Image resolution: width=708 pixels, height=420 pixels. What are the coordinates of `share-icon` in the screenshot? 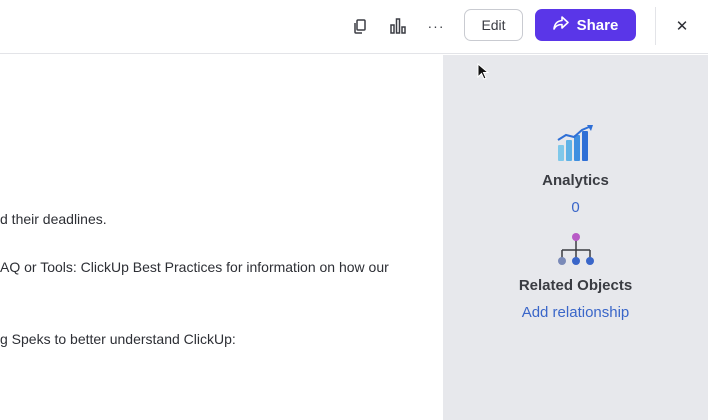 It's located at (560, 25).